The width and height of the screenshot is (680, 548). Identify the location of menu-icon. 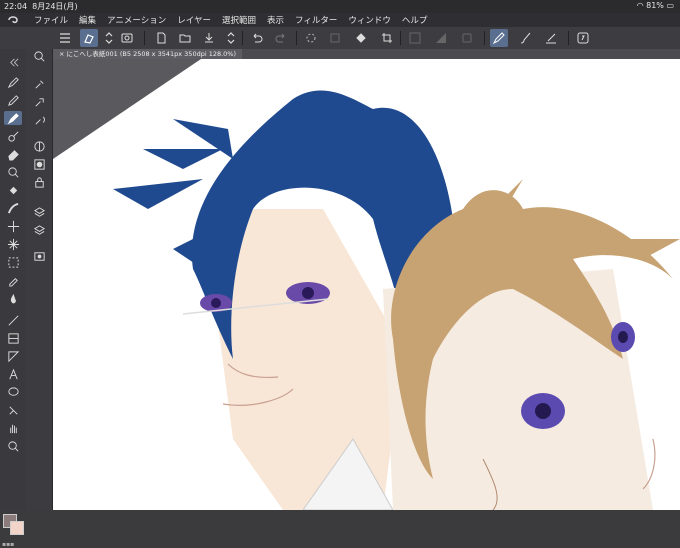
(65, 38).